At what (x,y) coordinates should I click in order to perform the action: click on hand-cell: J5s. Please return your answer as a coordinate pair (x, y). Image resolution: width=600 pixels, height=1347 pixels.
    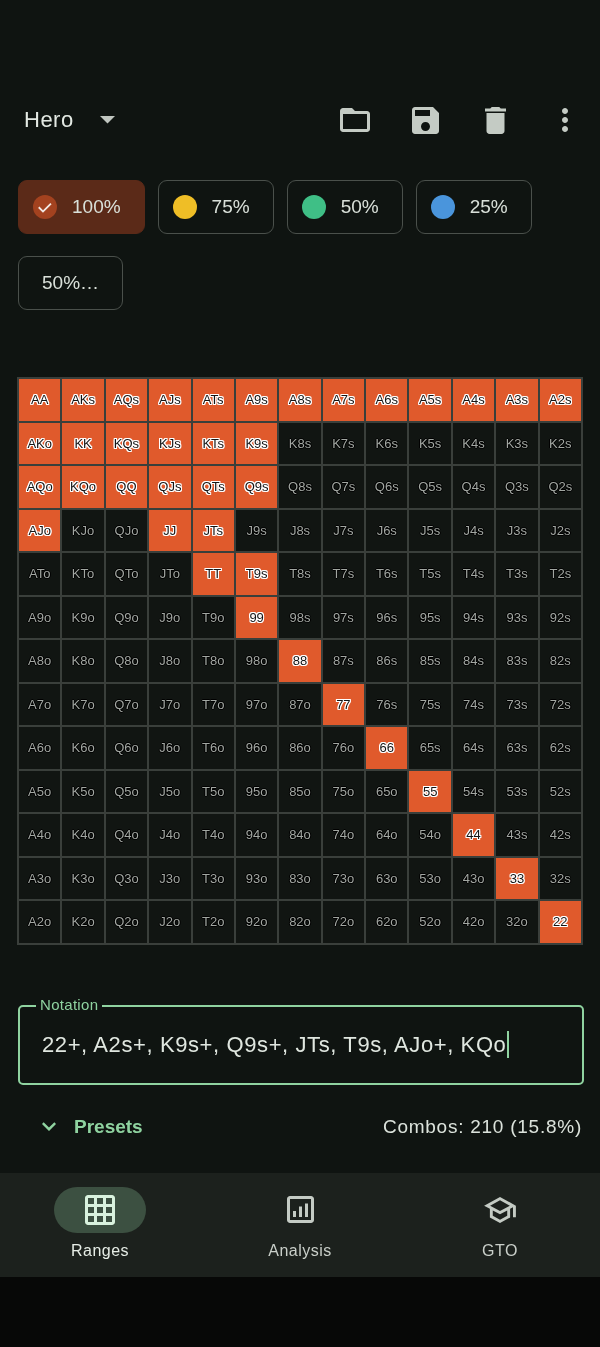
    Looking at the image, I should click on (430, 530).